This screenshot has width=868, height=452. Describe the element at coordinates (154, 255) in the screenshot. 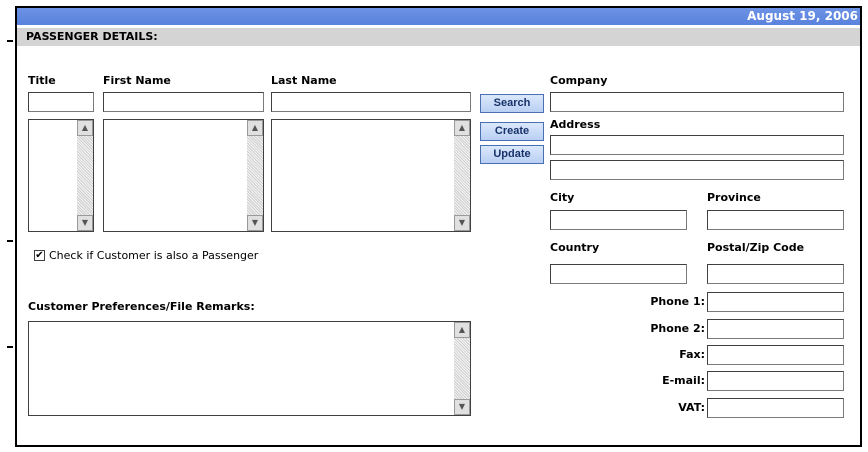

I see `customer-is-passenger-label: Check if Customer is also a Passenger` at that location.